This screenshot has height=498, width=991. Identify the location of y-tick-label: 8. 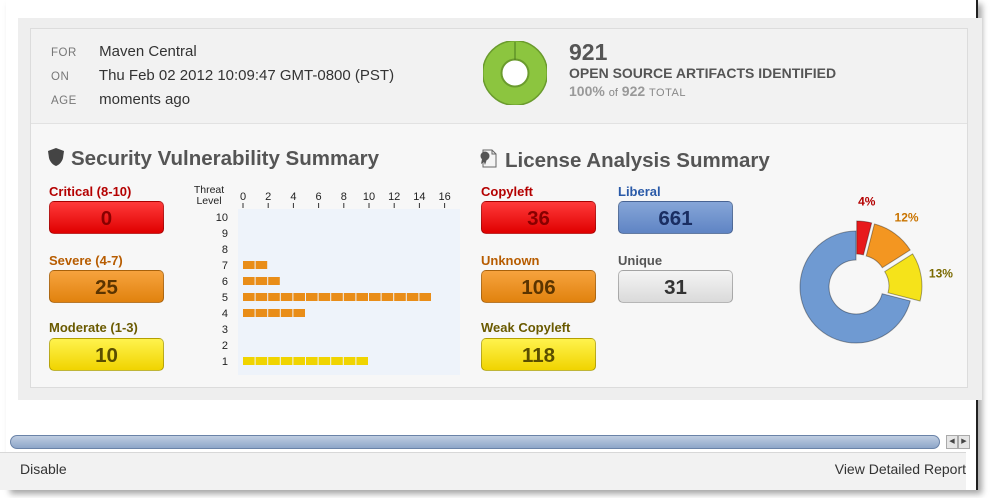
(225, 250).